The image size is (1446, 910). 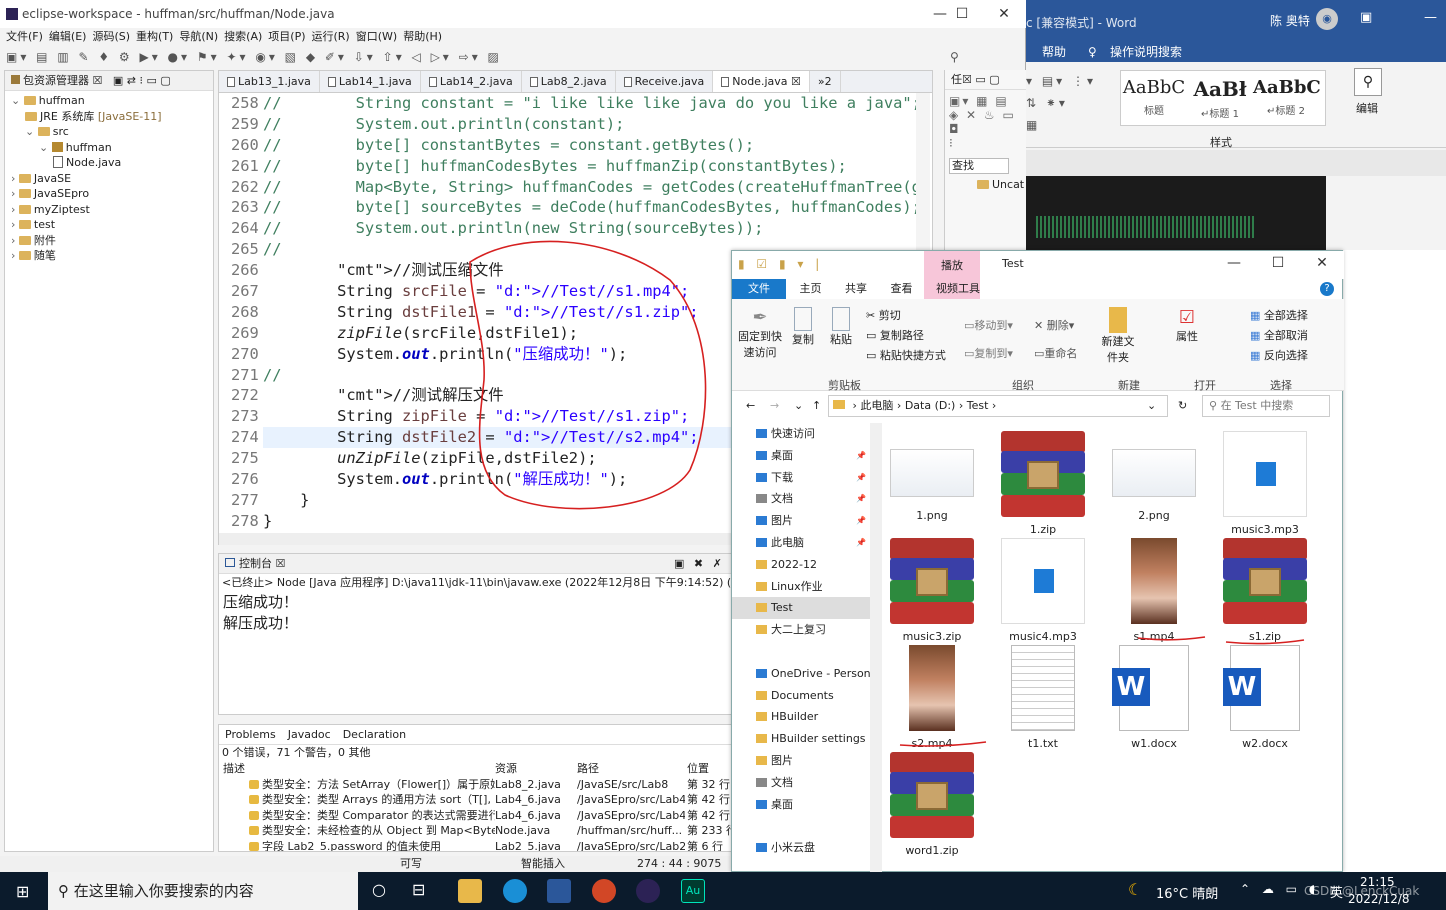 I want to click on watermark: CSDN @LenckCuak, so click(x=1362, y=891).